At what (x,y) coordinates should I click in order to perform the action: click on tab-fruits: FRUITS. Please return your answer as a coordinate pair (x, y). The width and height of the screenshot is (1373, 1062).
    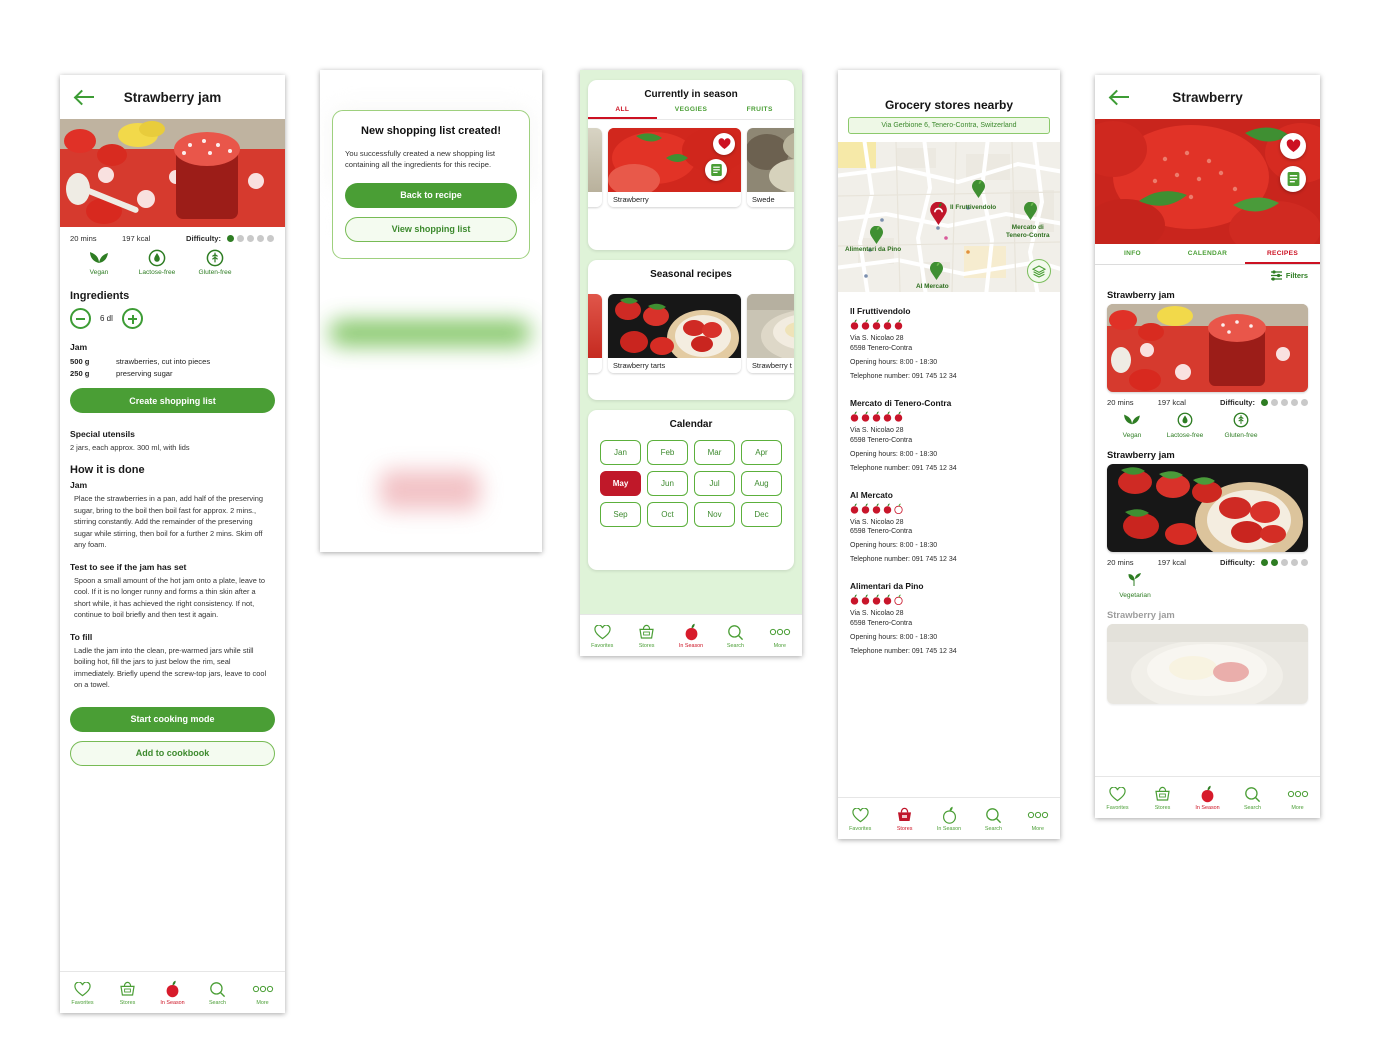
    Looking at the image, I should click on (759, 112).